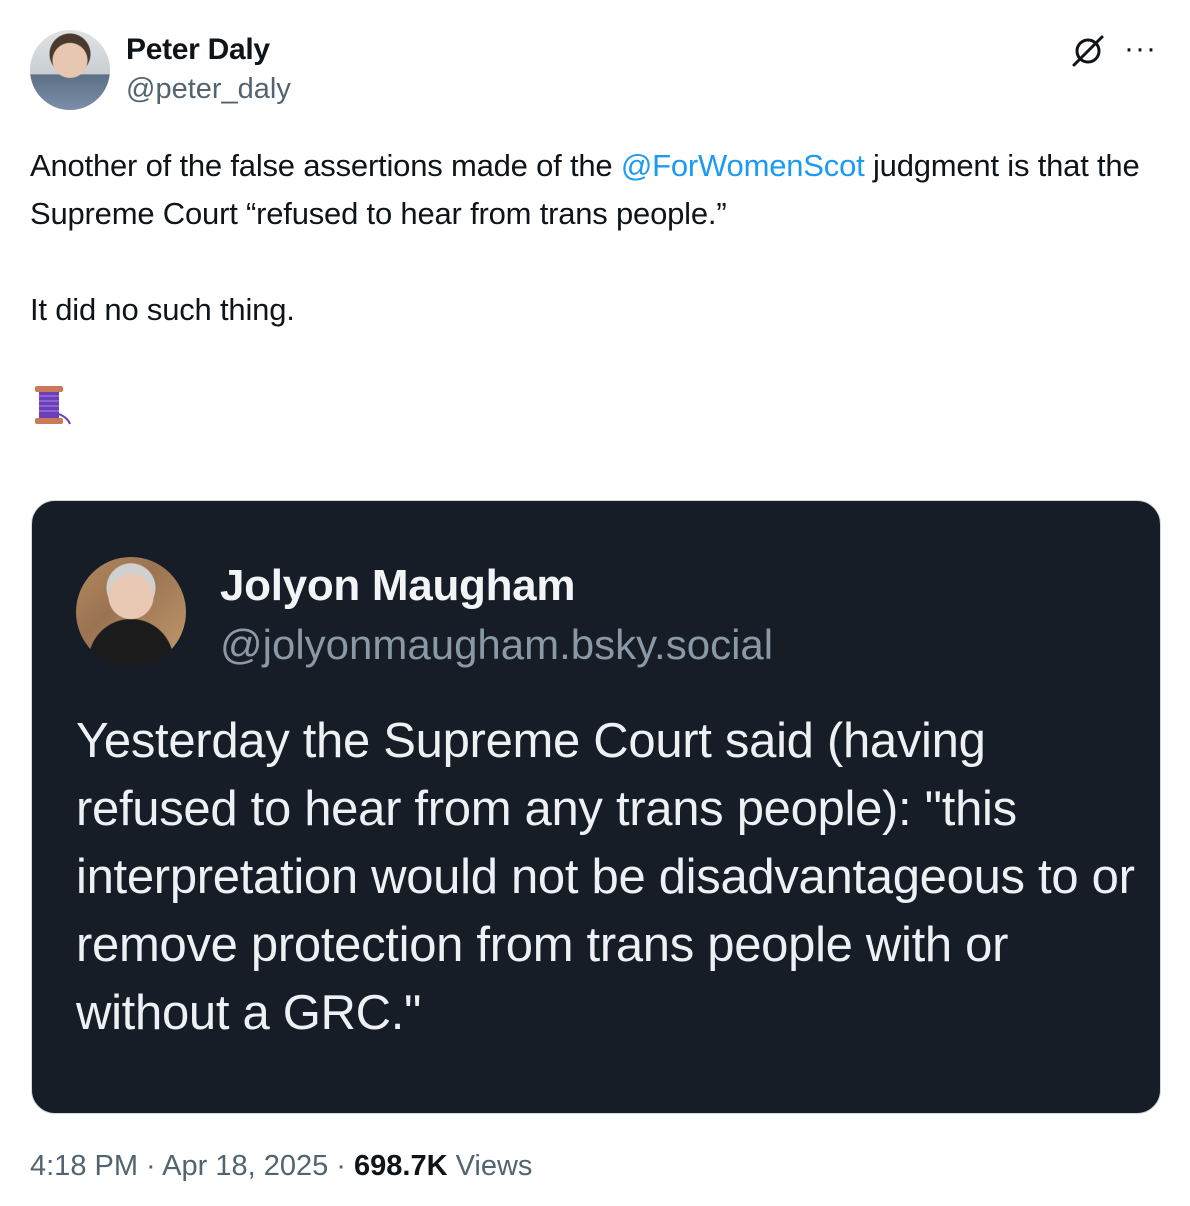  Describe the element at coordinates (497, 644) in the screenshot. I see `quoted-author-handle: @jolyonmaugham.bsky.social` at that location.